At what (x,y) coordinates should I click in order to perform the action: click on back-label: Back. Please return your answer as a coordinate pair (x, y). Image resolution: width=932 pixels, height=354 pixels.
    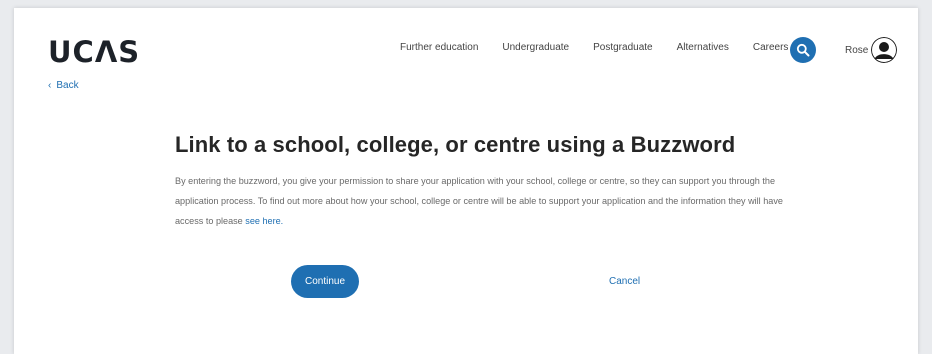
    Looking at the image, I should click on (67, 85).